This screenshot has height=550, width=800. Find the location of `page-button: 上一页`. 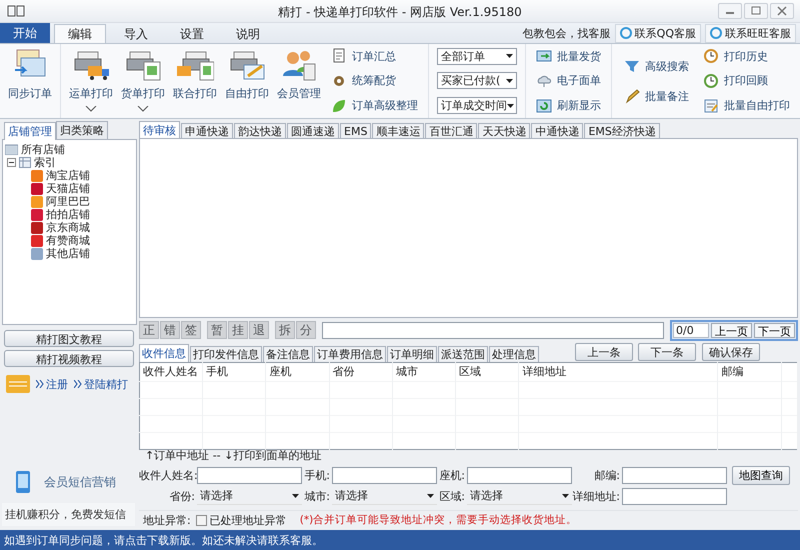

page-button: 上一页 is located at coordinates (731, 330).